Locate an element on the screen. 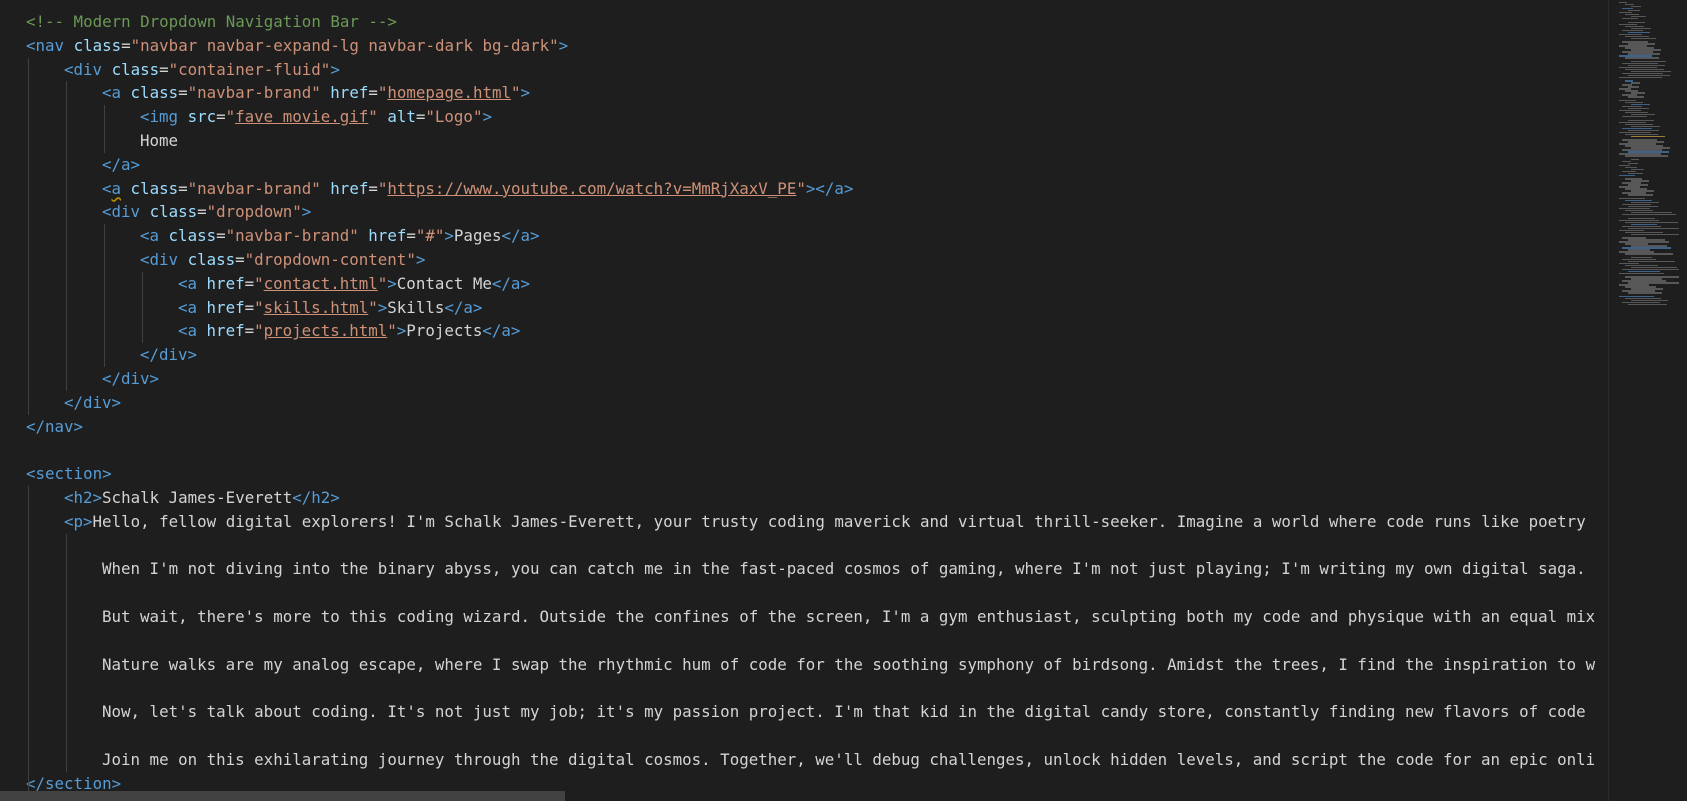 Image resolution: width=1687 pixels, height=801 pixels. code-line: <img src="fave movie.gif" alt="Logo"> is located at coordinates (316, 117).